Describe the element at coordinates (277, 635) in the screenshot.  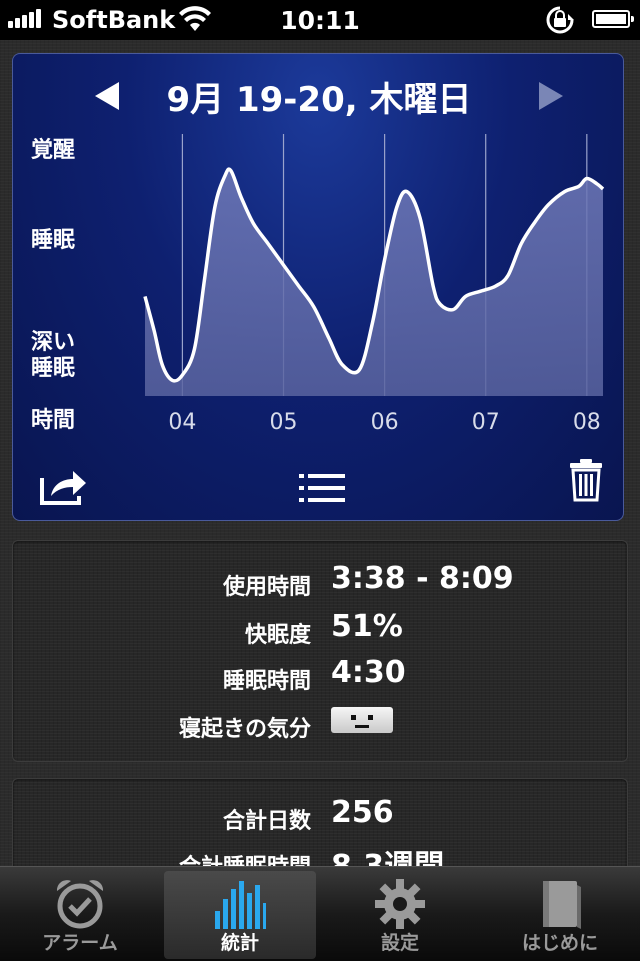
I see `sleep-quality-label: 快眠度` at that location.